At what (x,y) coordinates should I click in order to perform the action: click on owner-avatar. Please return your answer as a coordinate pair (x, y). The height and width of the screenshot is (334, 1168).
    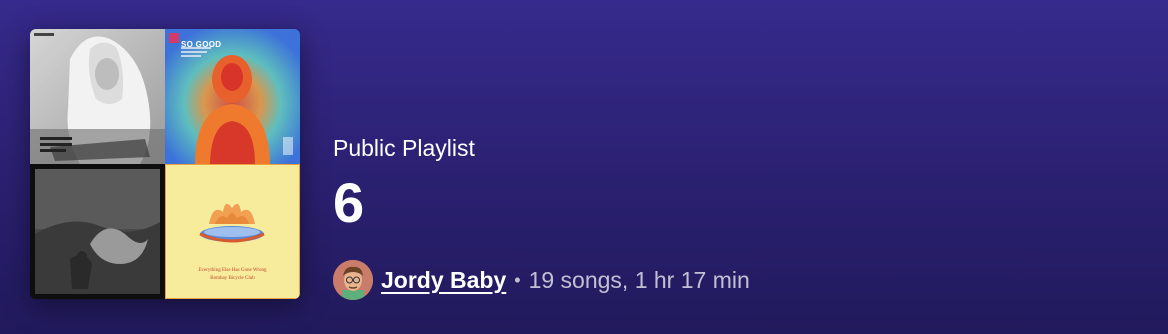
    Looking at the image, I should click on (353, 280).